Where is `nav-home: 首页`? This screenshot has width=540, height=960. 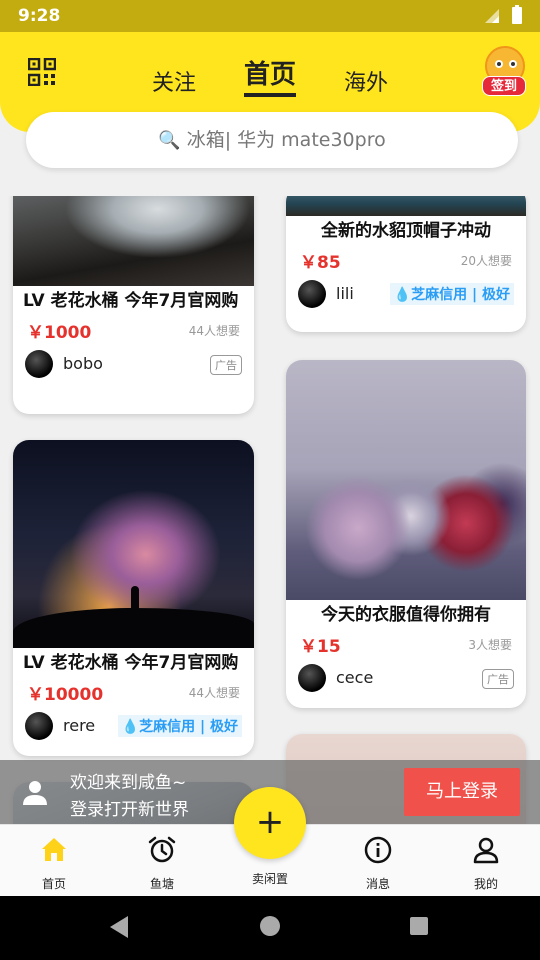 nav-home: 首页 is located at coordinates (54, 863).